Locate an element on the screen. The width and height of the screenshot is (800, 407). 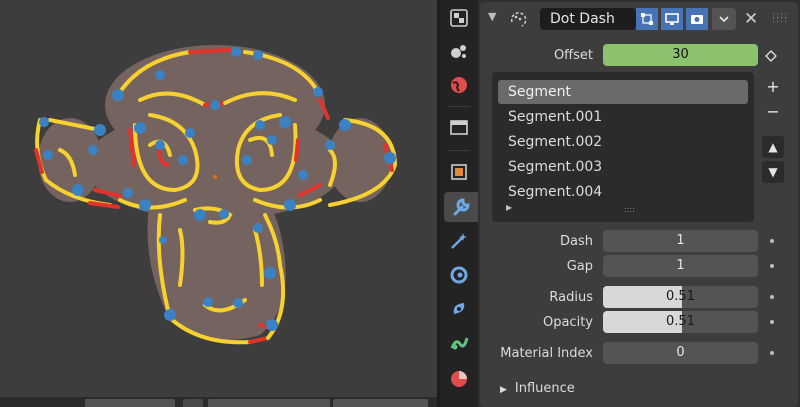
wrench-icon is located at coordinates (461, 207).